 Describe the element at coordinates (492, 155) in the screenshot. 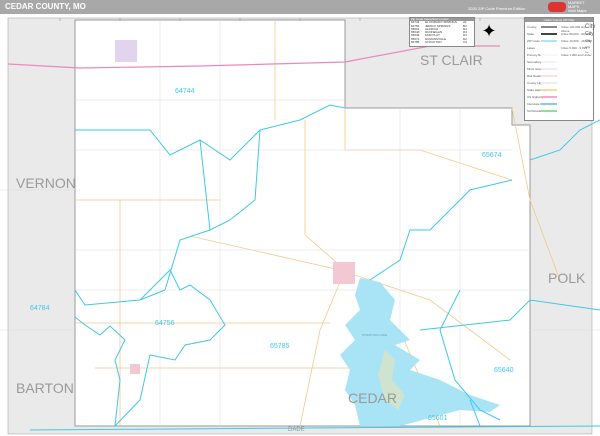

I see `zip-label: 65674` at that location.